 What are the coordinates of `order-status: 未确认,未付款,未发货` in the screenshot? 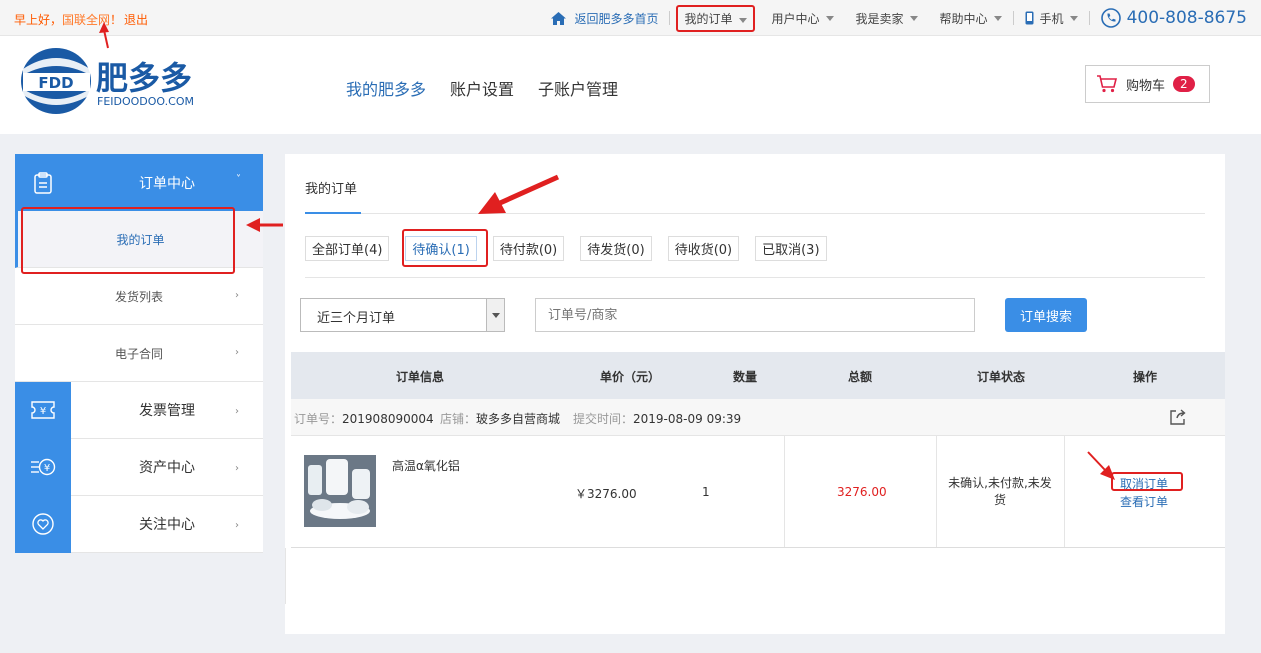 It's located at (1000, 491).